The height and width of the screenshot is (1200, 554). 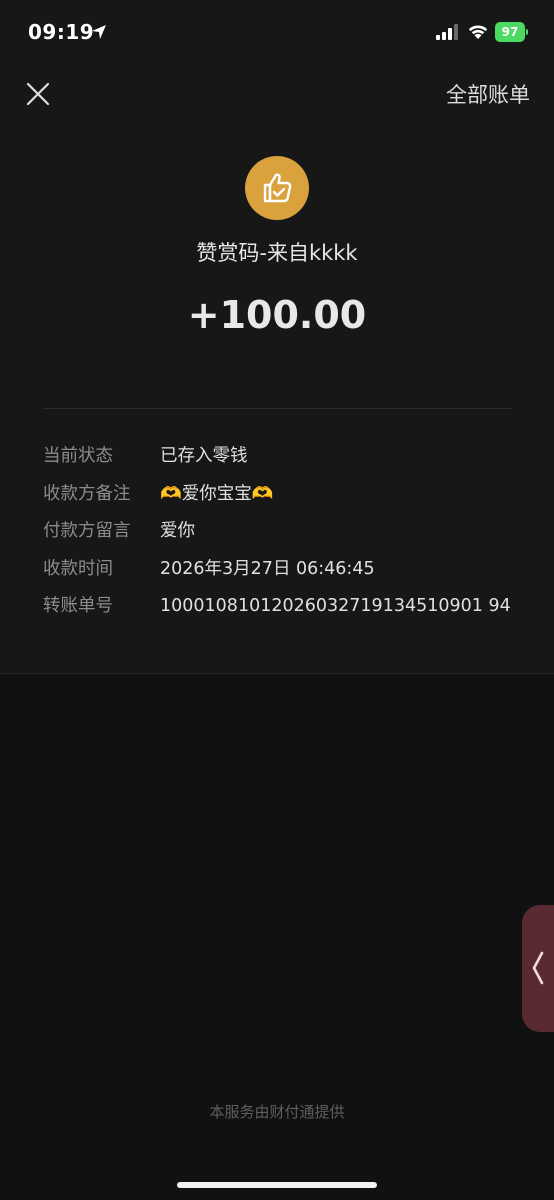 I want to click on thumbs-up-check-icon, so click(x=277, y=188).